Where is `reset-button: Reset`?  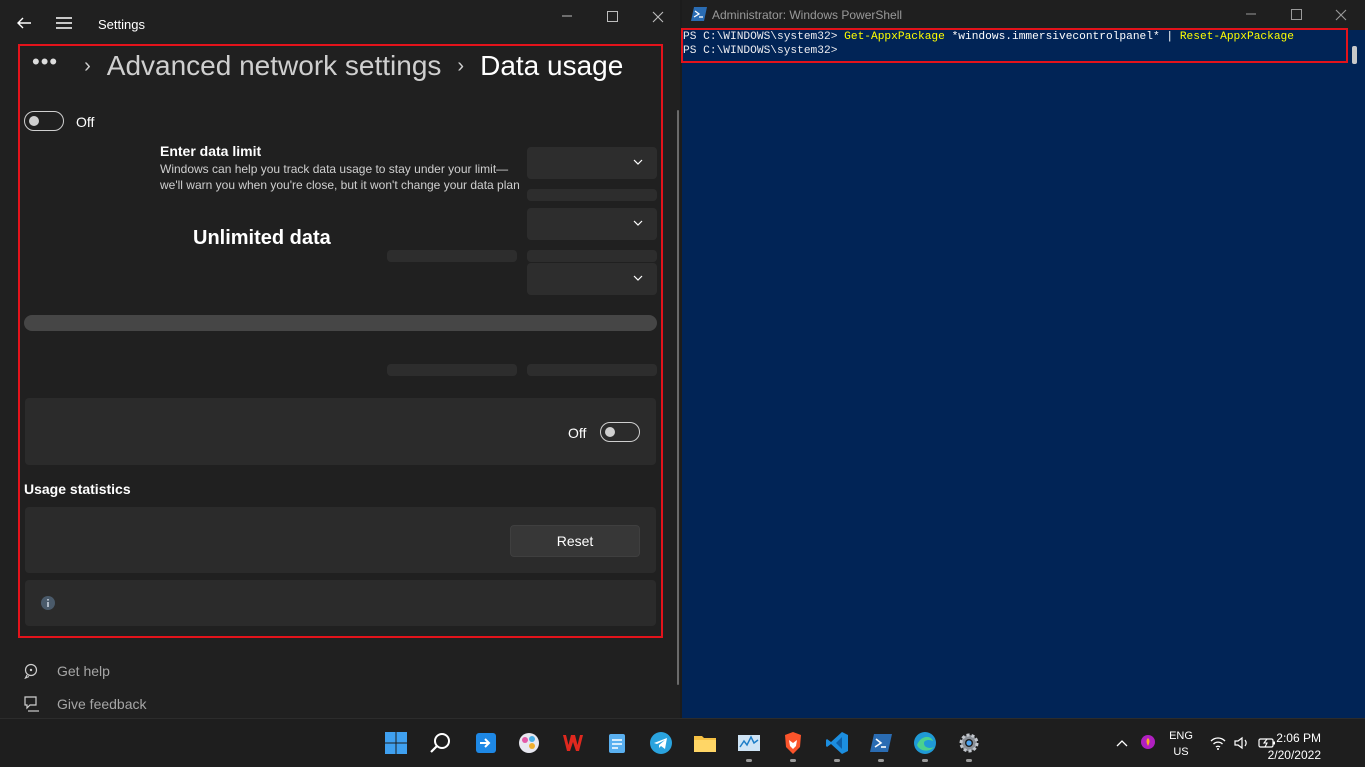 reset-button: Reset is located at coordinates (575, 541).